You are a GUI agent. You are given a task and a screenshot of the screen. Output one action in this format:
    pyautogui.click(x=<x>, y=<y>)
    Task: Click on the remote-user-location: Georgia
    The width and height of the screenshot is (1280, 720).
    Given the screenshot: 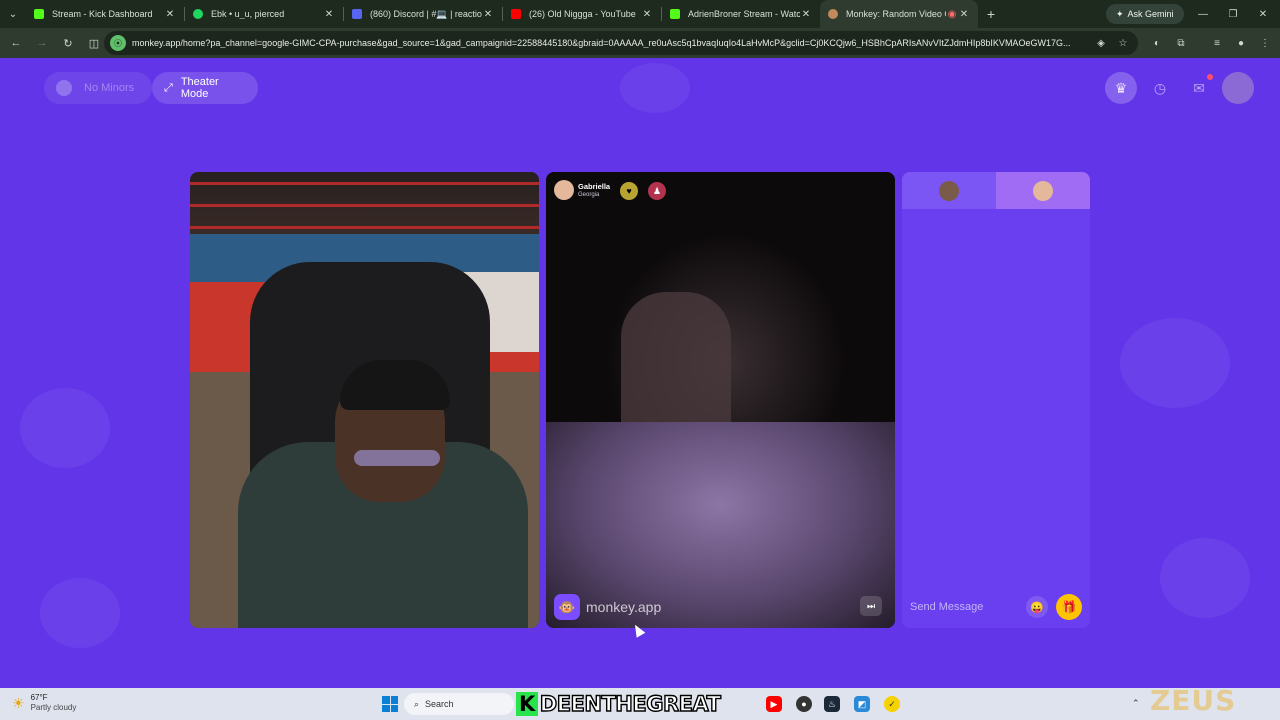 What is the action you would take?
    pyautogui.click(x=589, y=194)
    